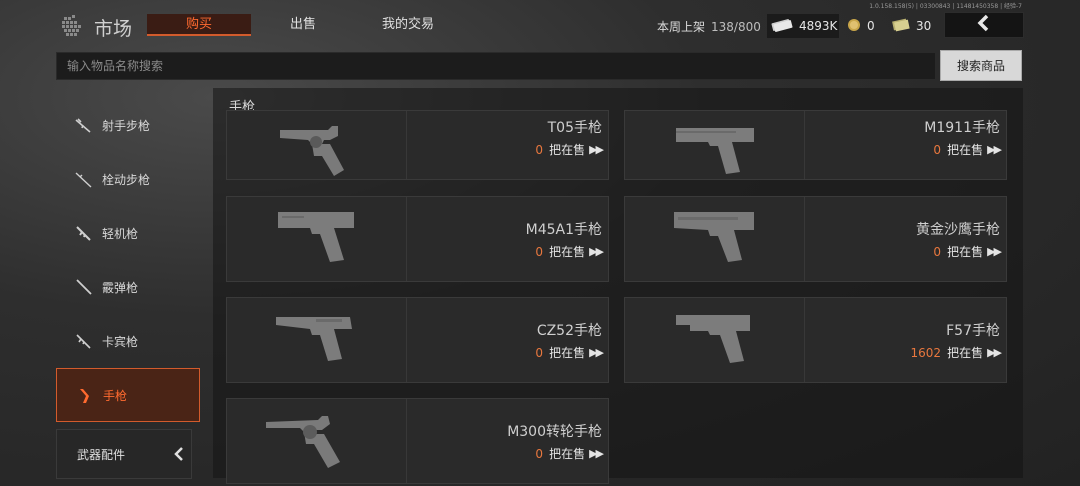  What do you see at coordinates (84, 341) in the screenshot?
I see `carbine-icon` at bounding box center [84, 341].